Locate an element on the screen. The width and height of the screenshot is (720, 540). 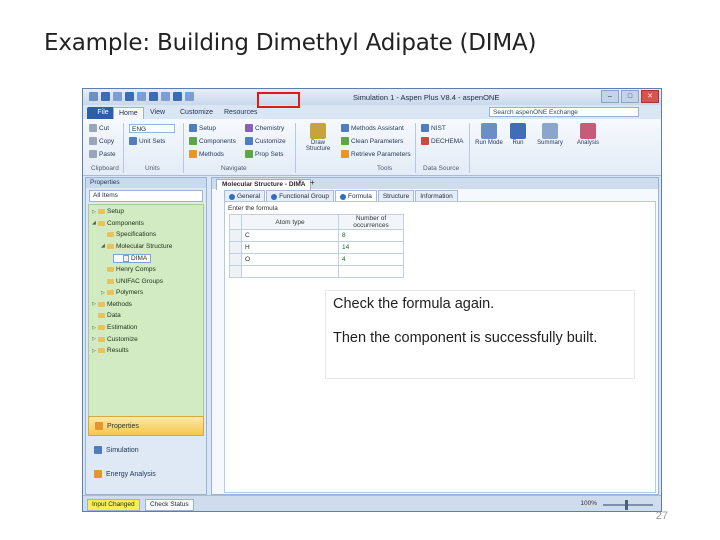
paste-button: Paste is located at coordinates (102, 154).